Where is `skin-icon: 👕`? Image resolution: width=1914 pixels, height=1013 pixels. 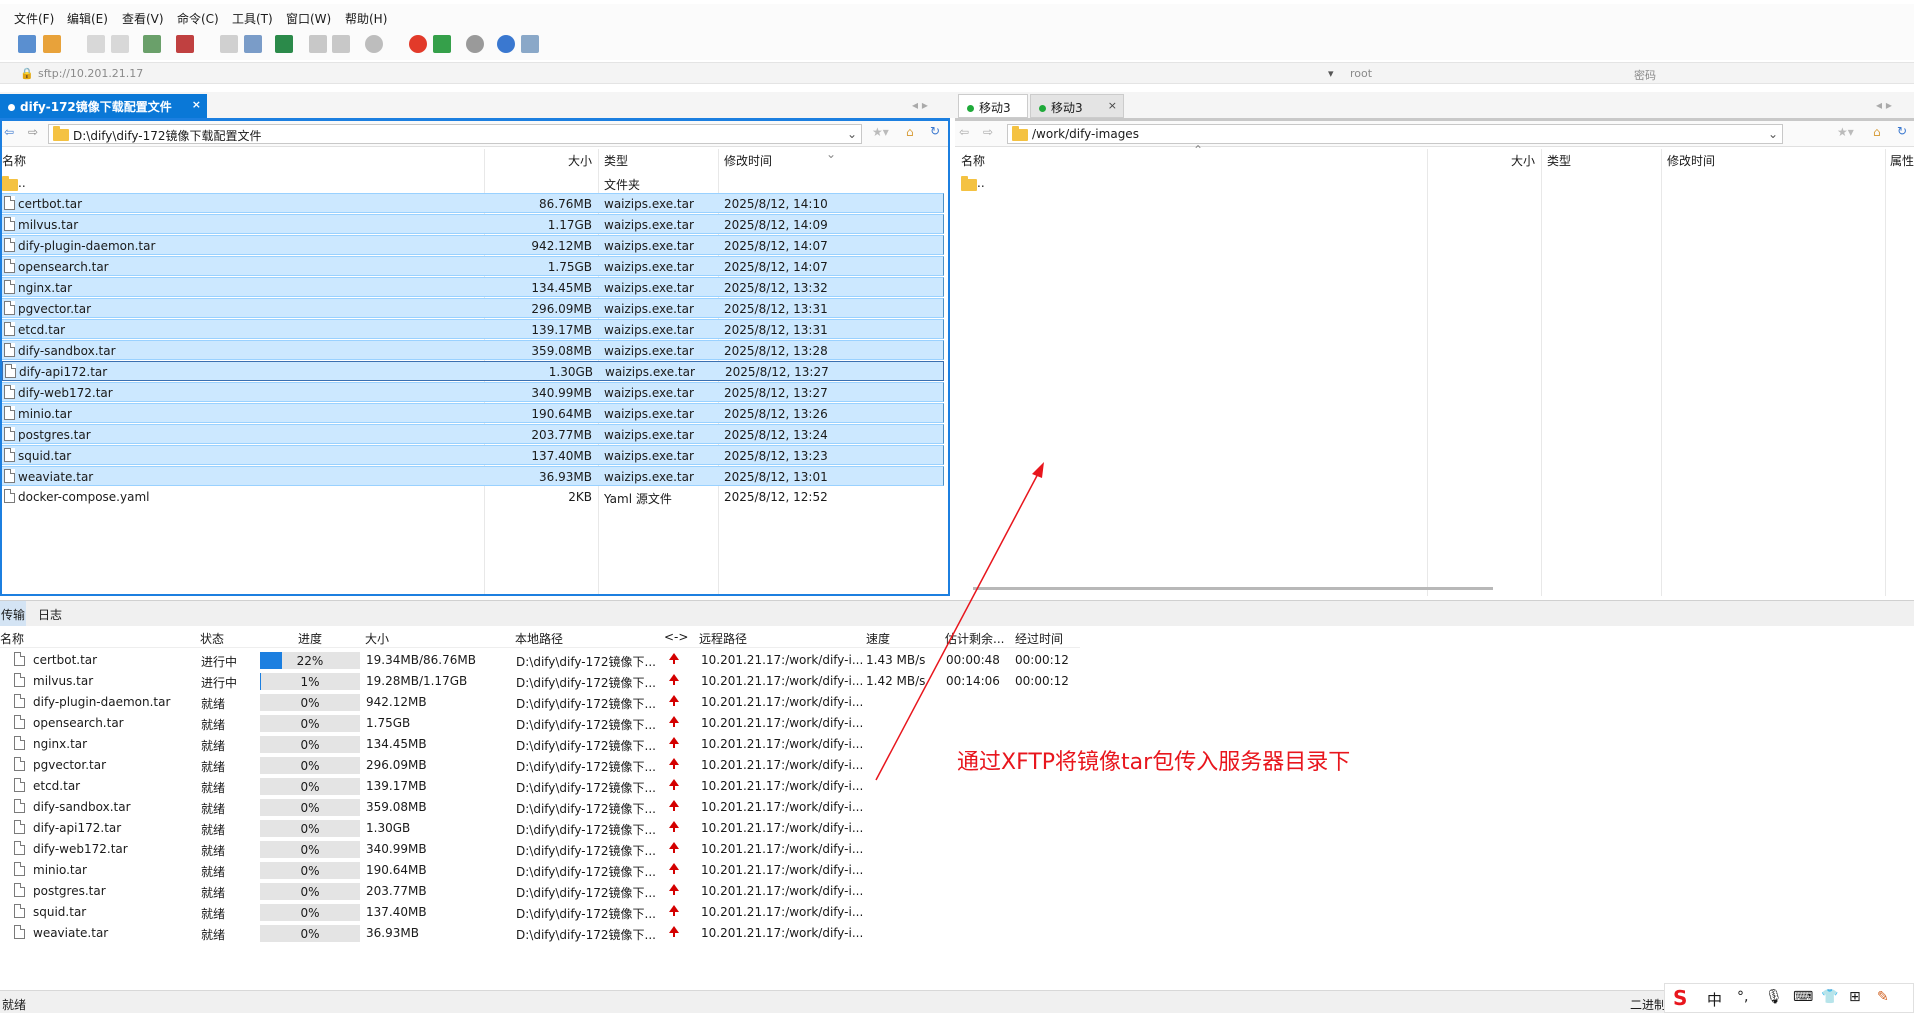
skin-icon: 👕 is located at coordinates (1829, 997).